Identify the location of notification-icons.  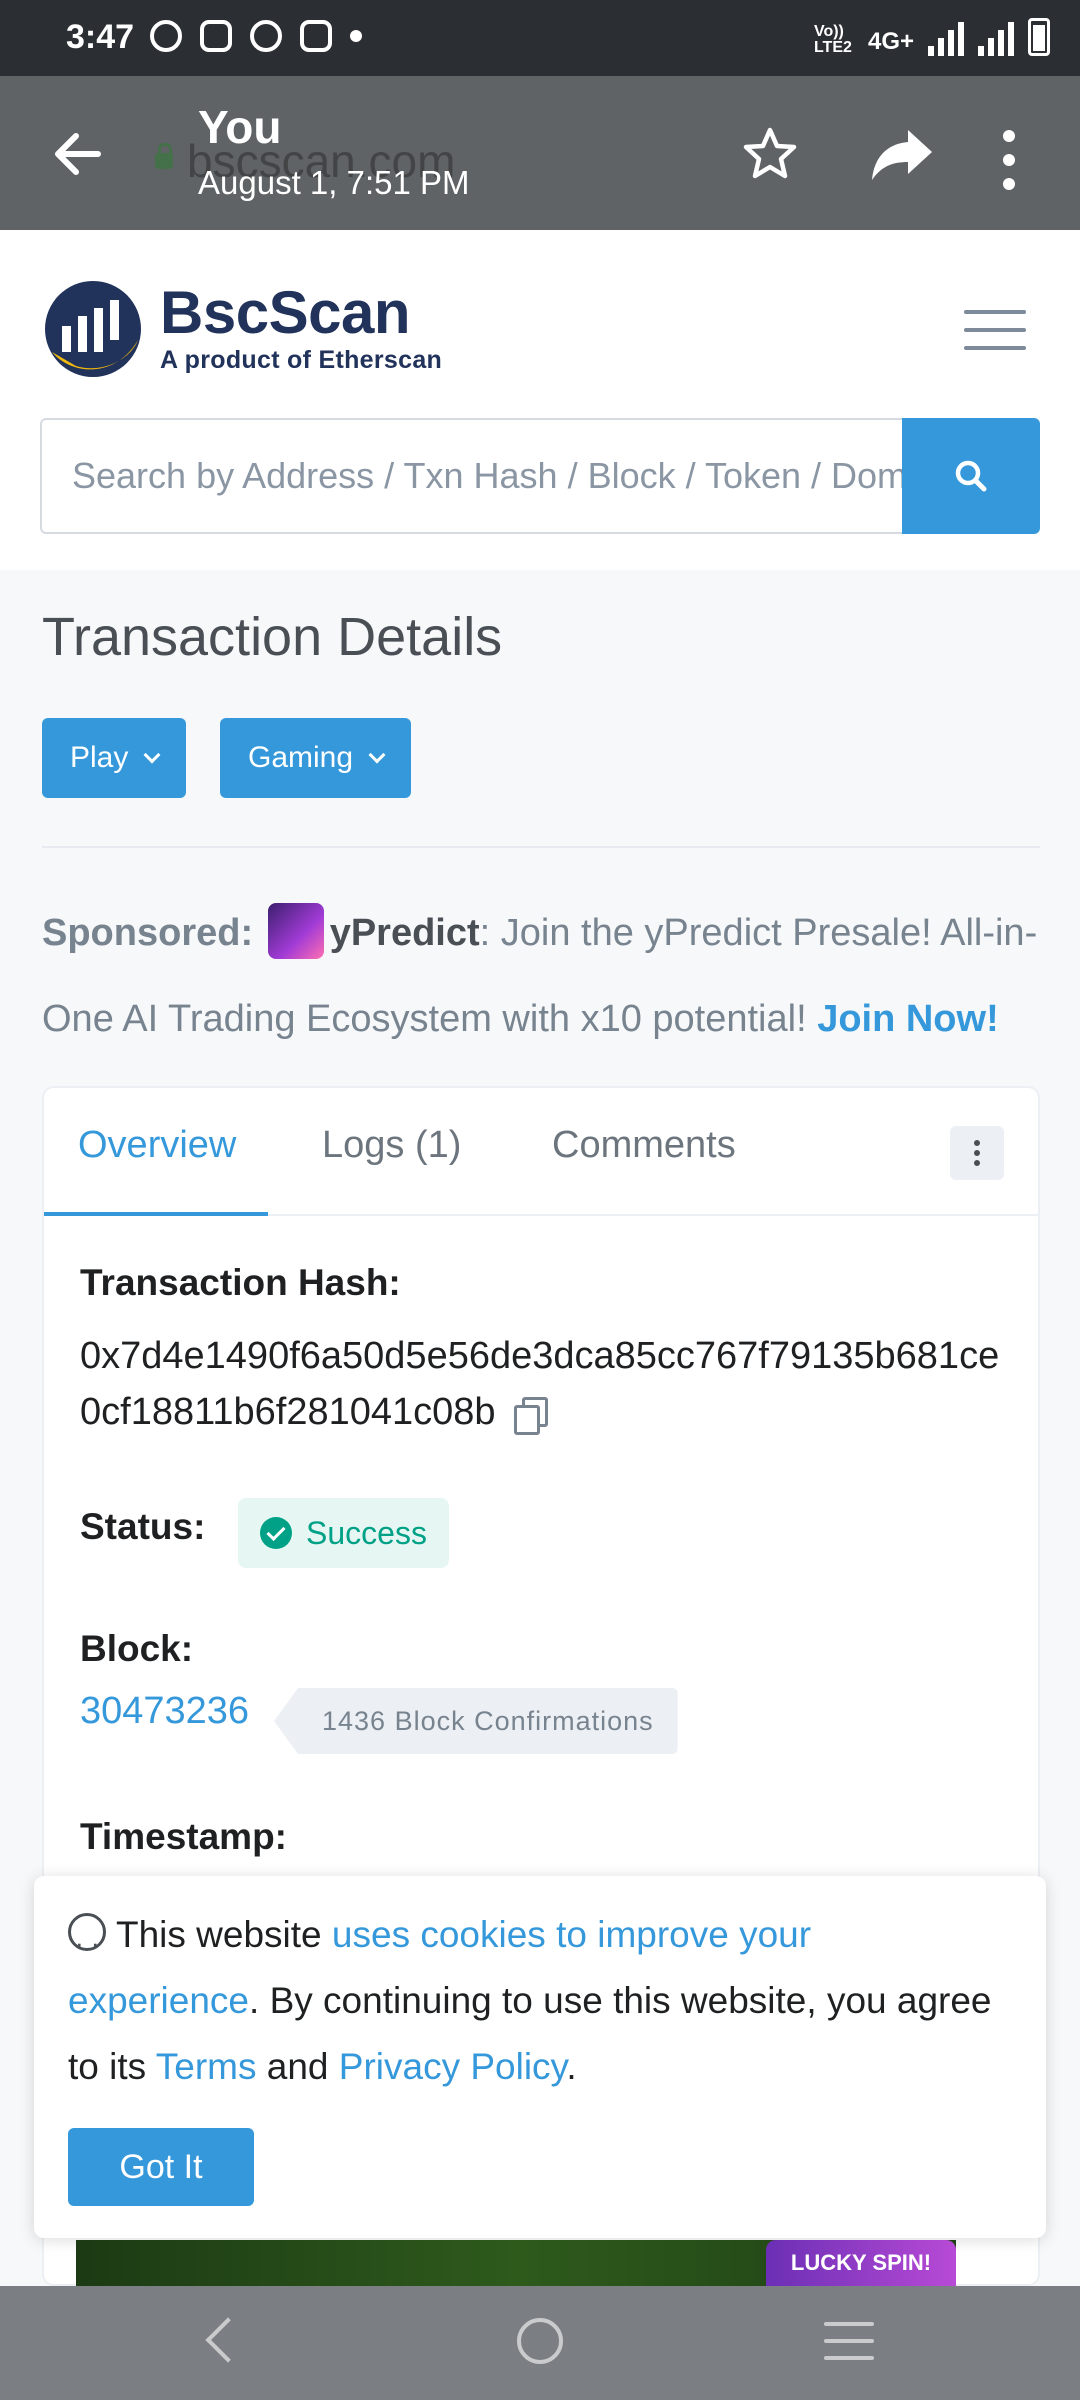
(256, 36).